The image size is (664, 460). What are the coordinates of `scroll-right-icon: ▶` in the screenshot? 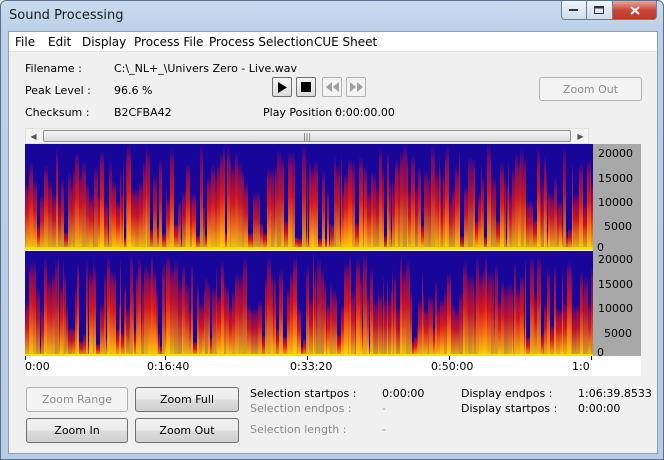 It's located at (580, 136).